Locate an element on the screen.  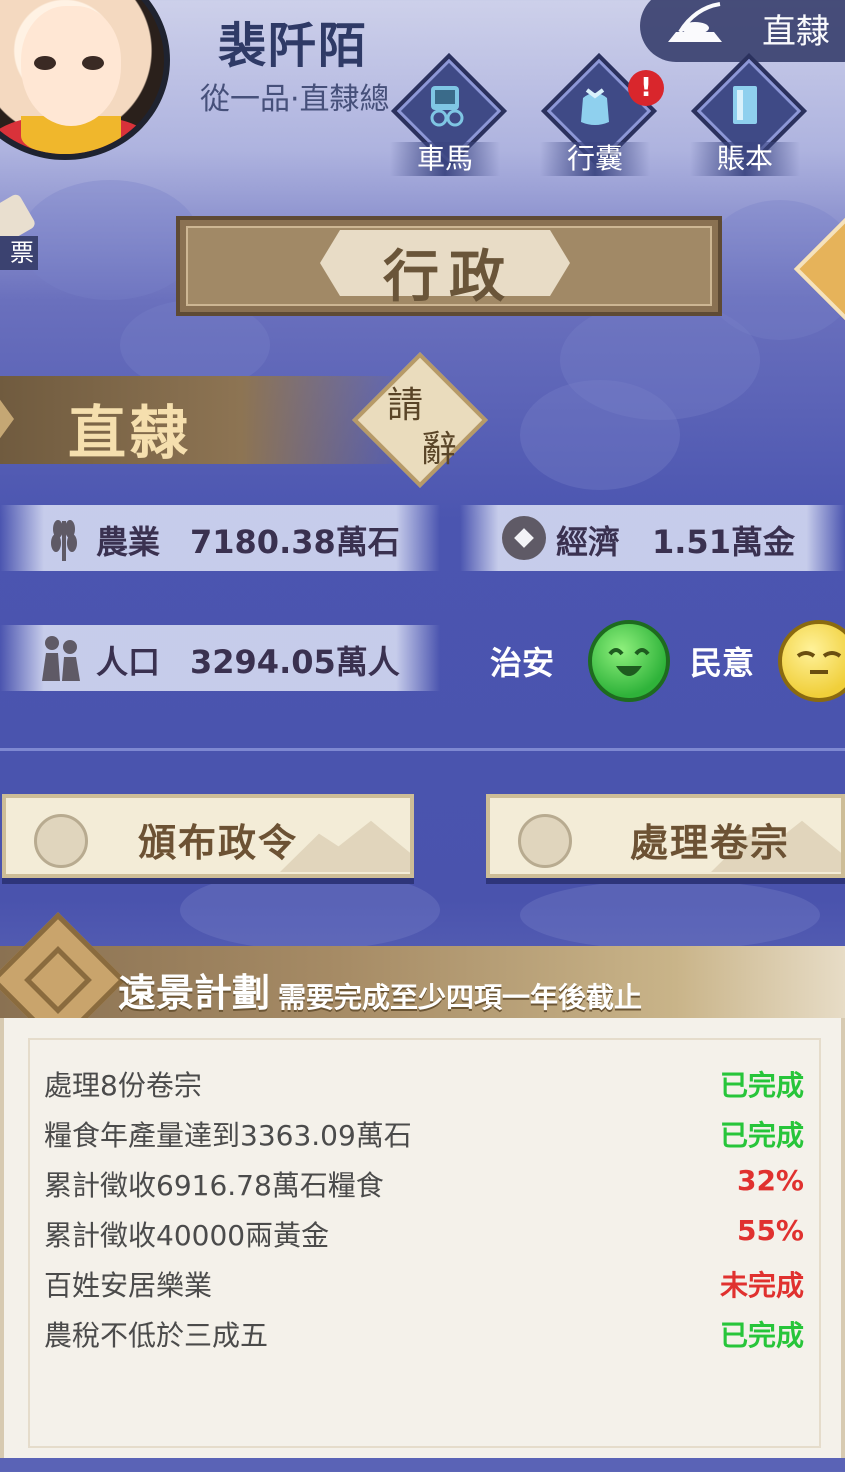
bundle-alert-badge: ! is located at coordinates (646, 88).